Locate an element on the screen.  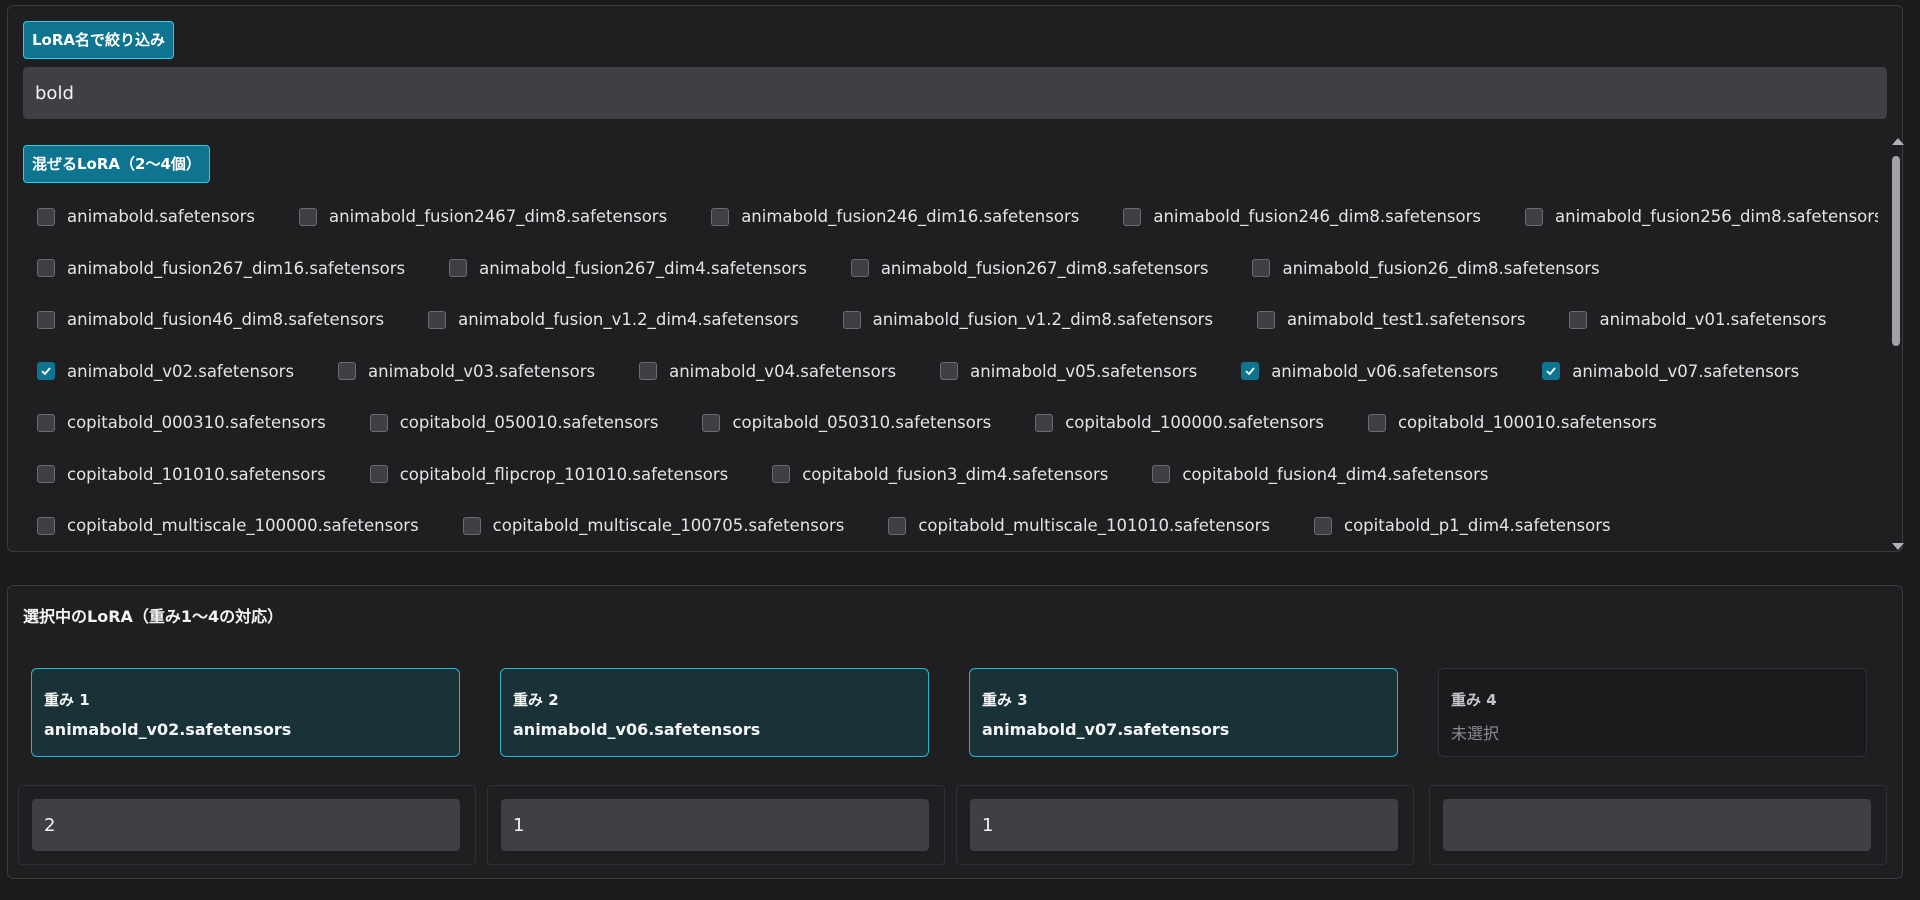
lora-option: animabold_fusion26_dim8.safetensors is located at coordinates (1419, 268).